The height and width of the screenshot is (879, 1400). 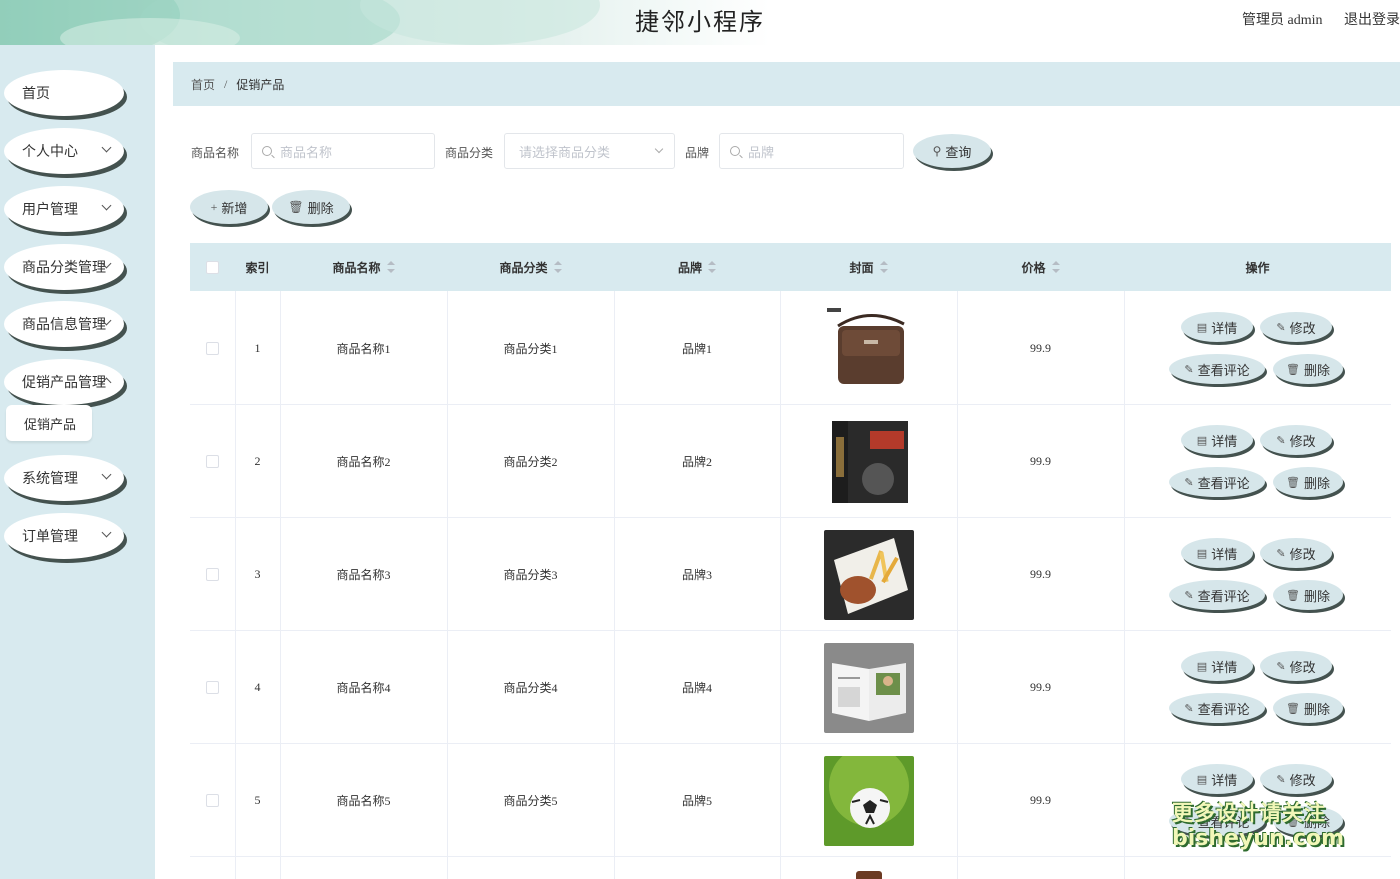 I want to click on header-user-area: 管理员 admin 退出登录, so click(x=1312, y=19).